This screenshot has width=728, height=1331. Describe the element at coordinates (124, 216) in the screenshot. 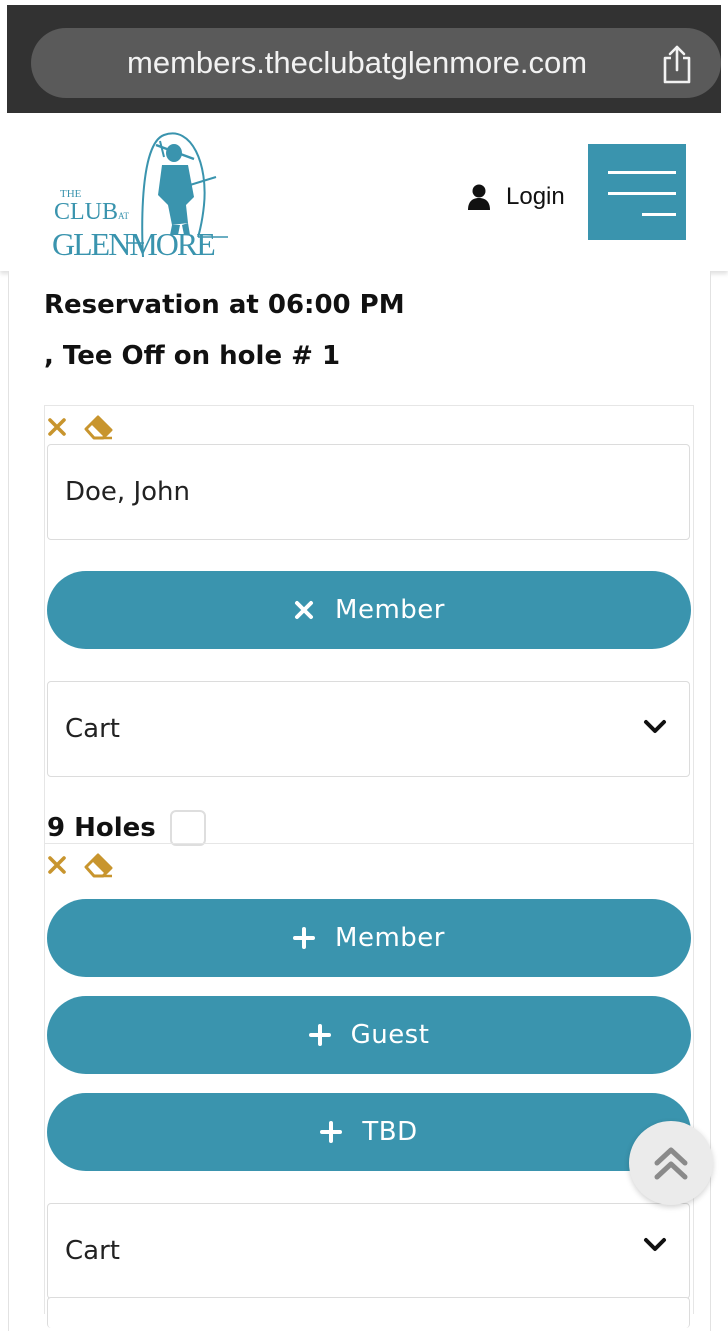

I see `svg-text: AT` at that location.